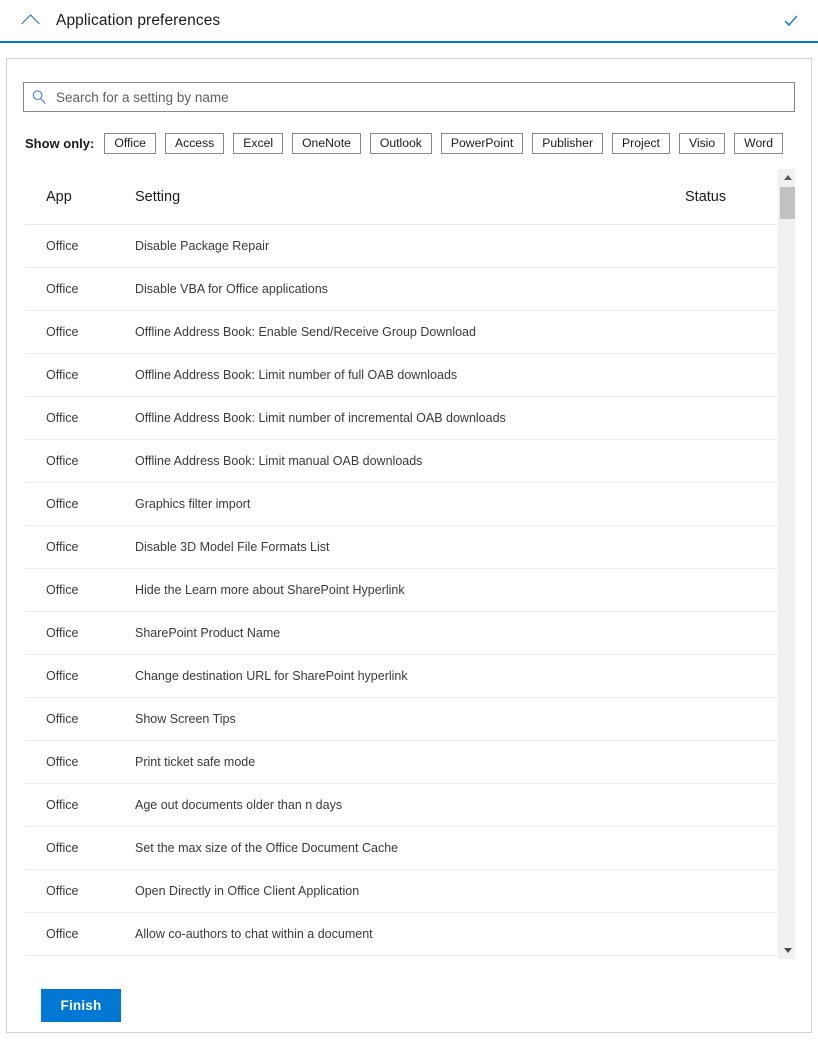 This screenshot has height=1041, width=818. I want to click on table-row: Office Disable 3D Model File Formats List, so click(401, 547).